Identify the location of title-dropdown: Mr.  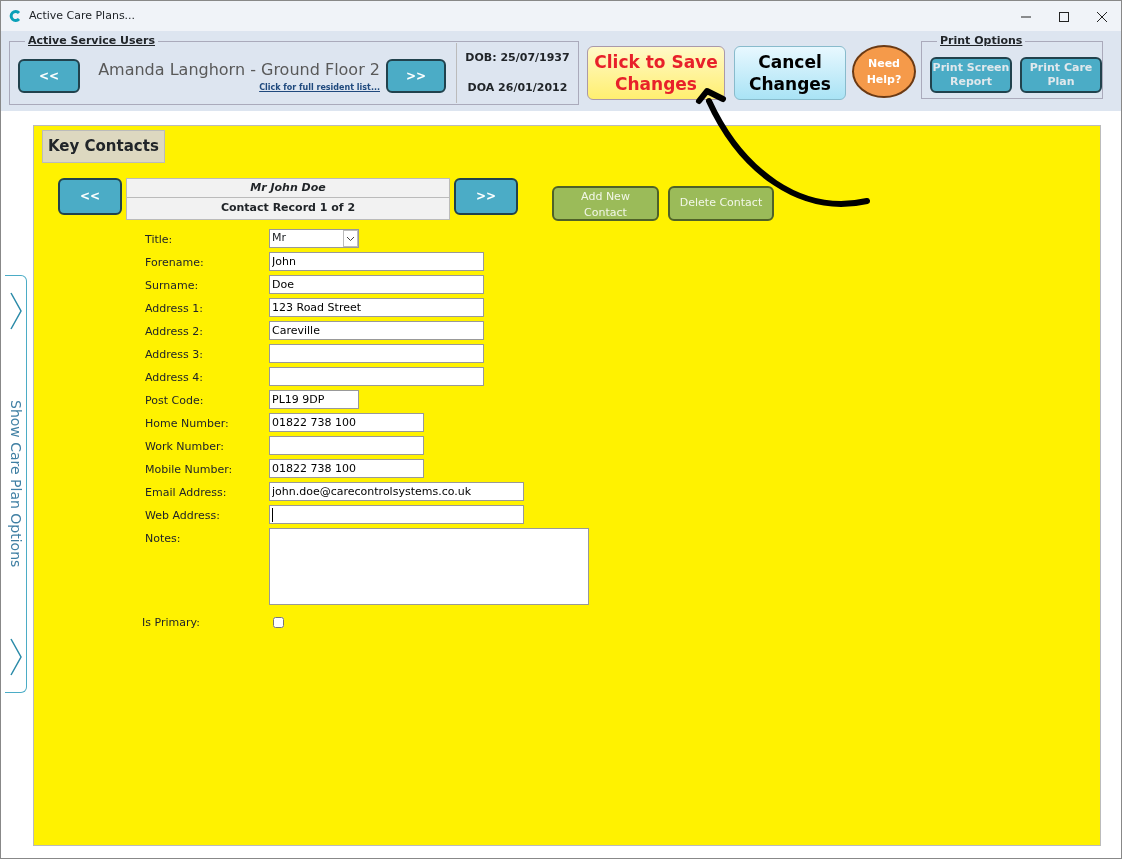
(314, 238).